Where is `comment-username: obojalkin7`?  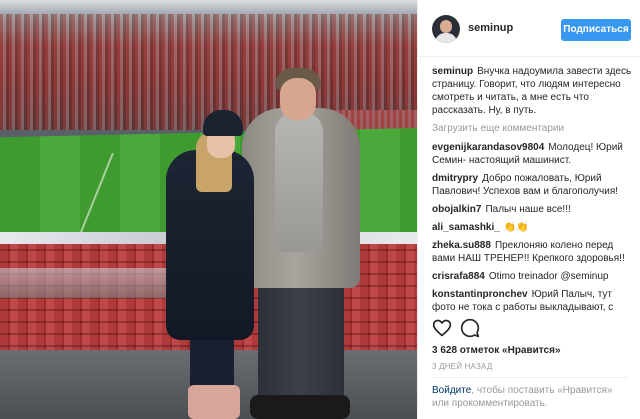
comment-username: obojalkin7 is located at coordinates (456, 209).